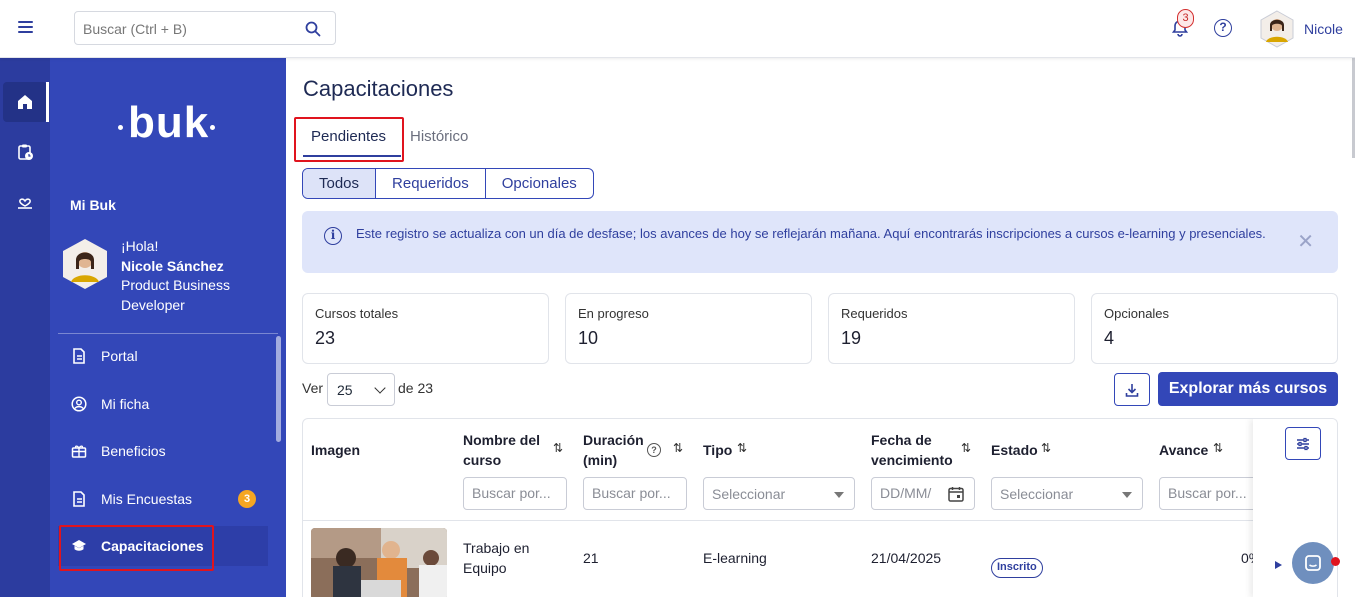  What do you see at coordinates (313, 29) in the screenshot?
I see `search-icon` at bounding box center [313, 29].